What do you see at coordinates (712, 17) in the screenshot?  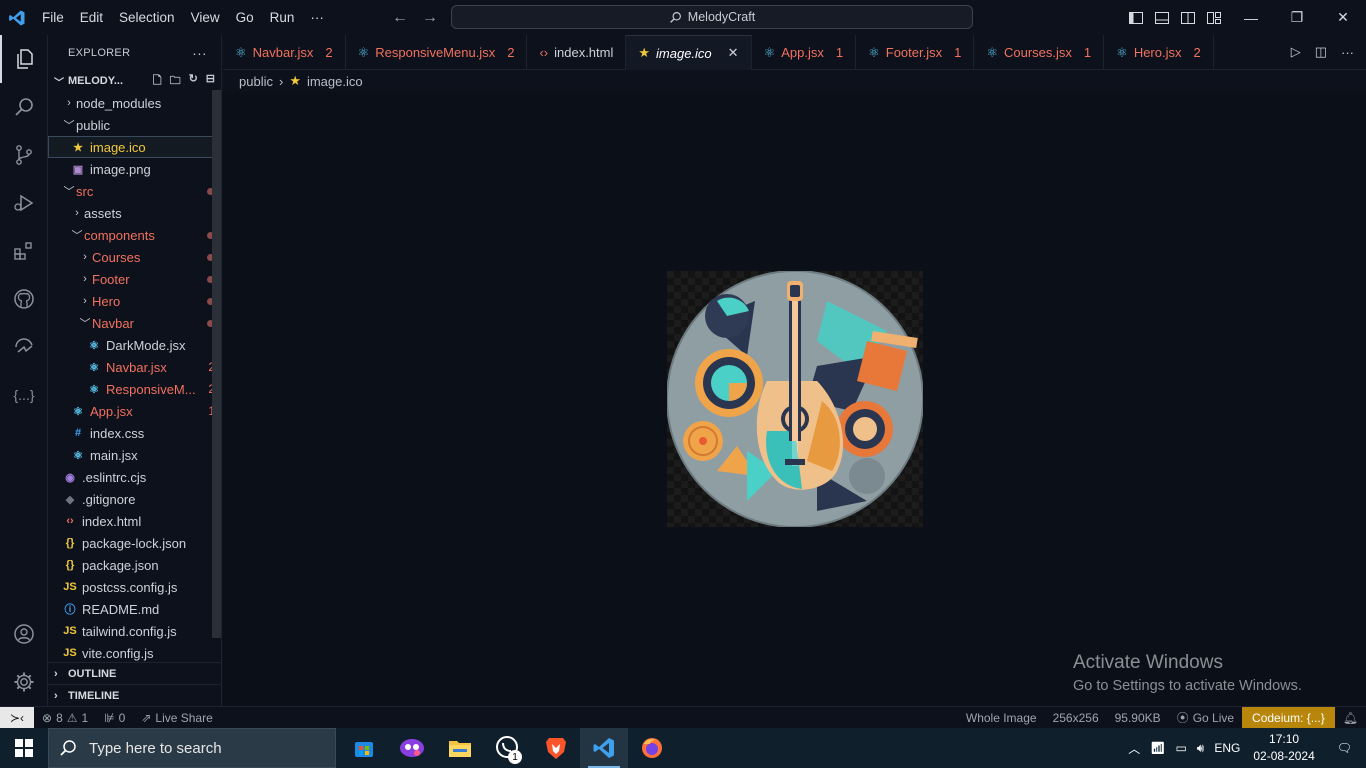 I see `command-center: MelodyCraft` at bounding box center [712, 17].